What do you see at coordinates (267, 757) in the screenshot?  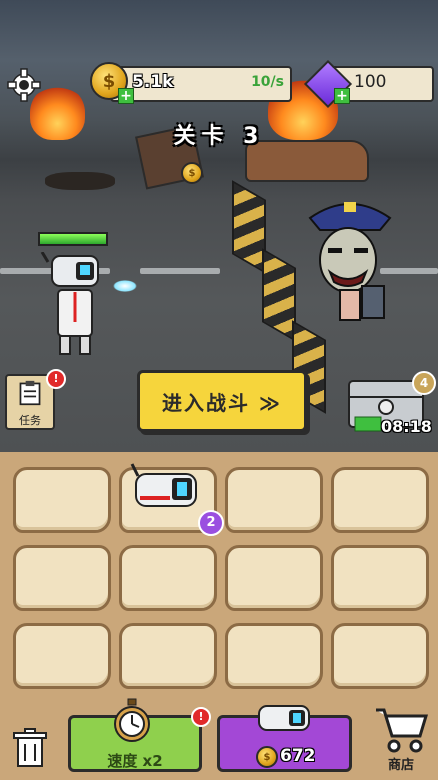 I see `coin-icon: $` at bounding box center [267, 757].